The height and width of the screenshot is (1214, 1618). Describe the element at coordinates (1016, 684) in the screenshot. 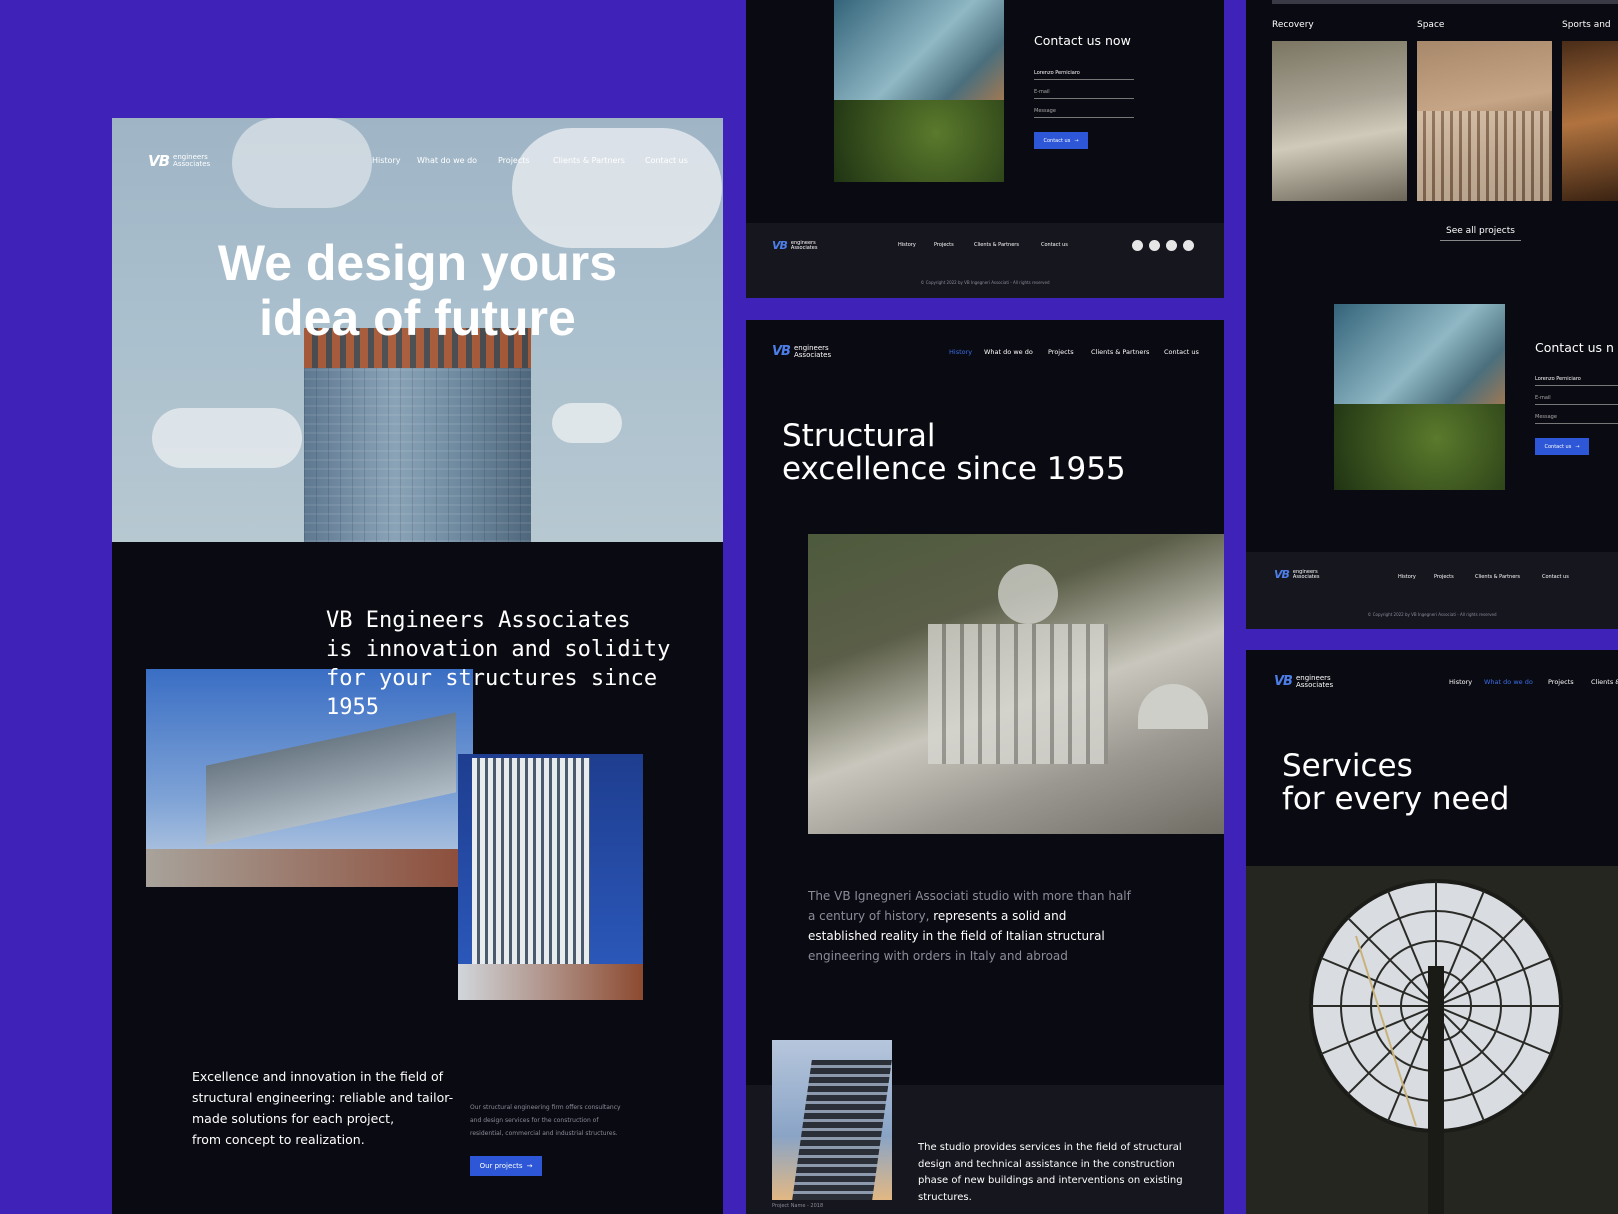

I see `cement-plant-image` at that location.